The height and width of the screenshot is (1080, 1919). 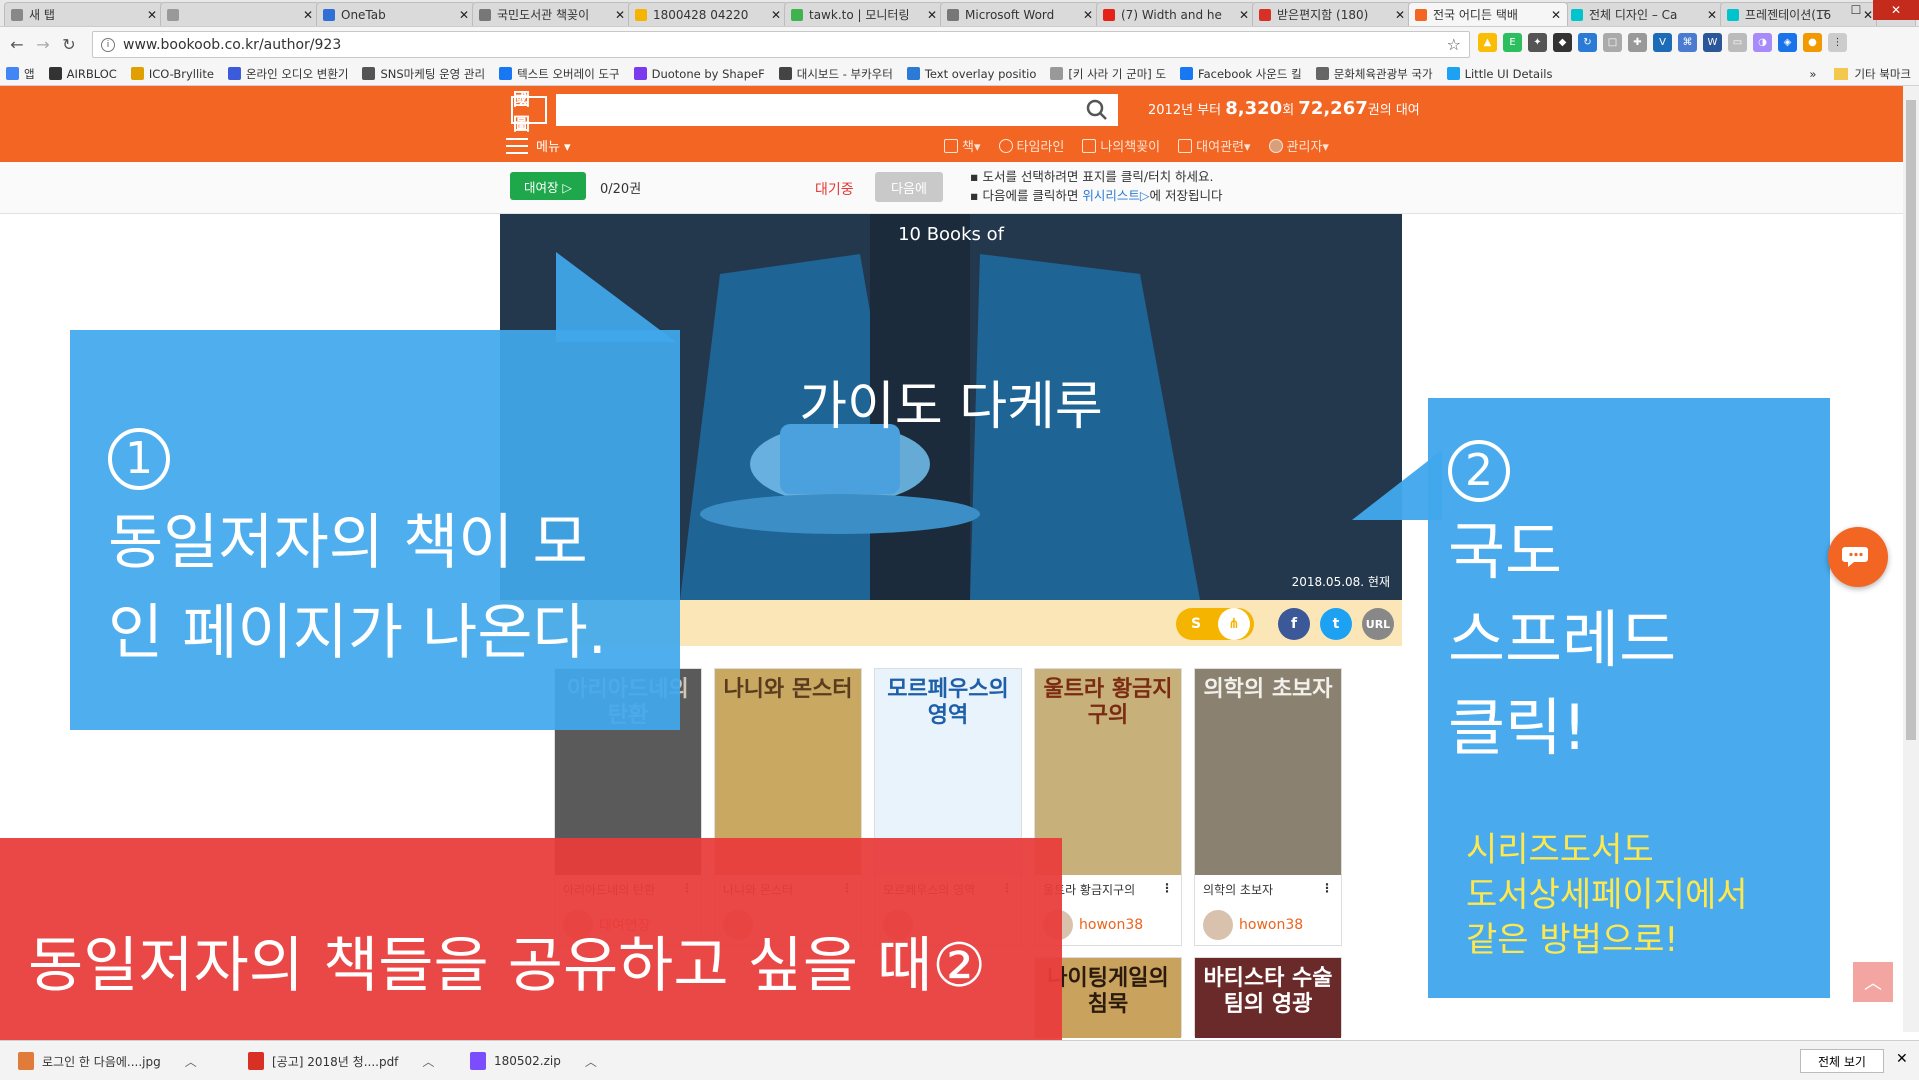 I want to click on nav-admin: 관리자▾, so click(x=1298, y=145).